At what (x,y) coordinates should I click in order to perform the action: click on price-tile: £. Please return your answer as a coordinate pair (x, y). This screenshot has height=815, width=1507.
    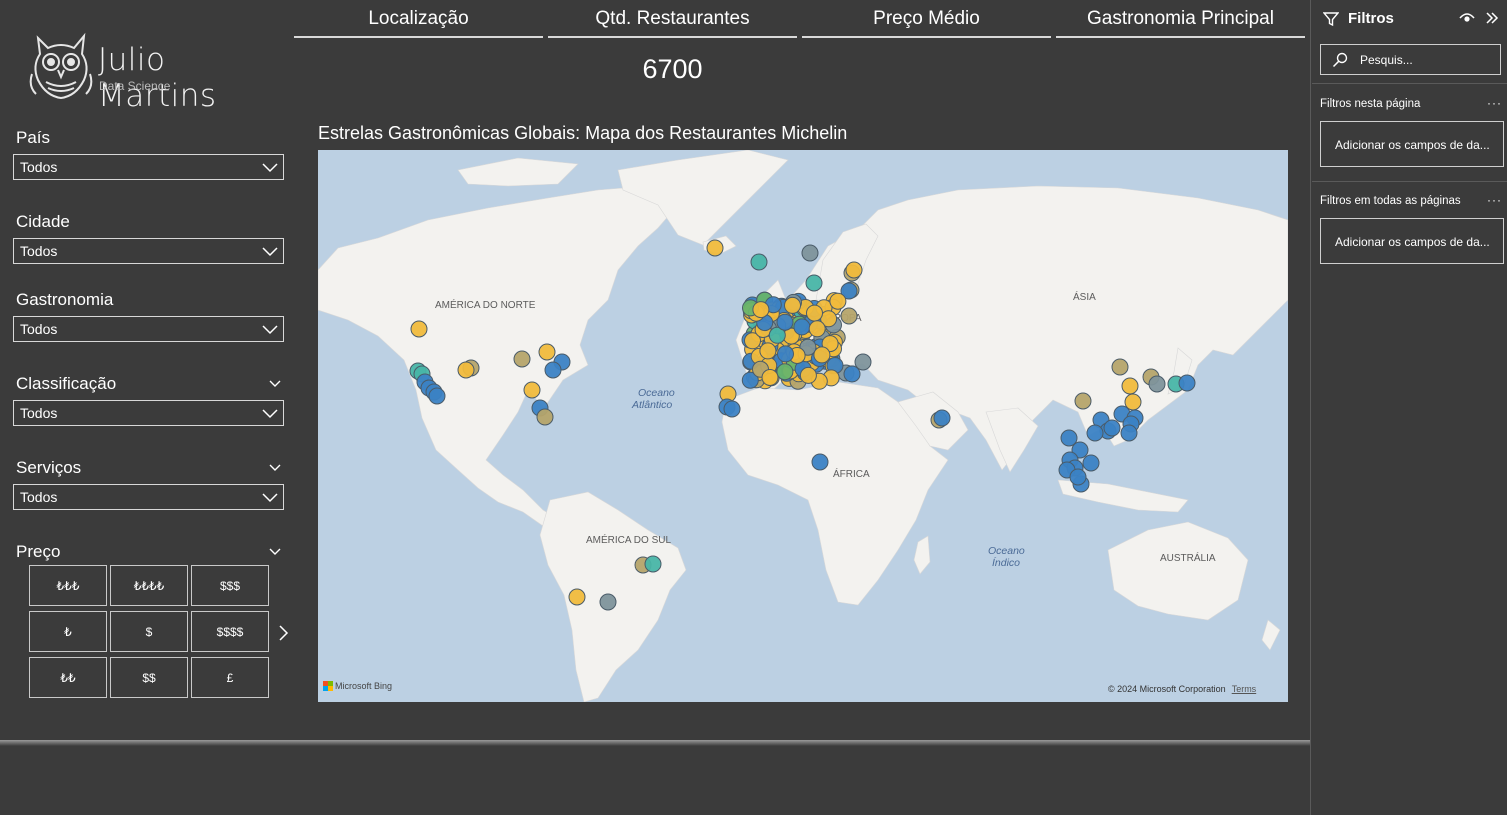
    Looking at the image, I should click on (230, 677).